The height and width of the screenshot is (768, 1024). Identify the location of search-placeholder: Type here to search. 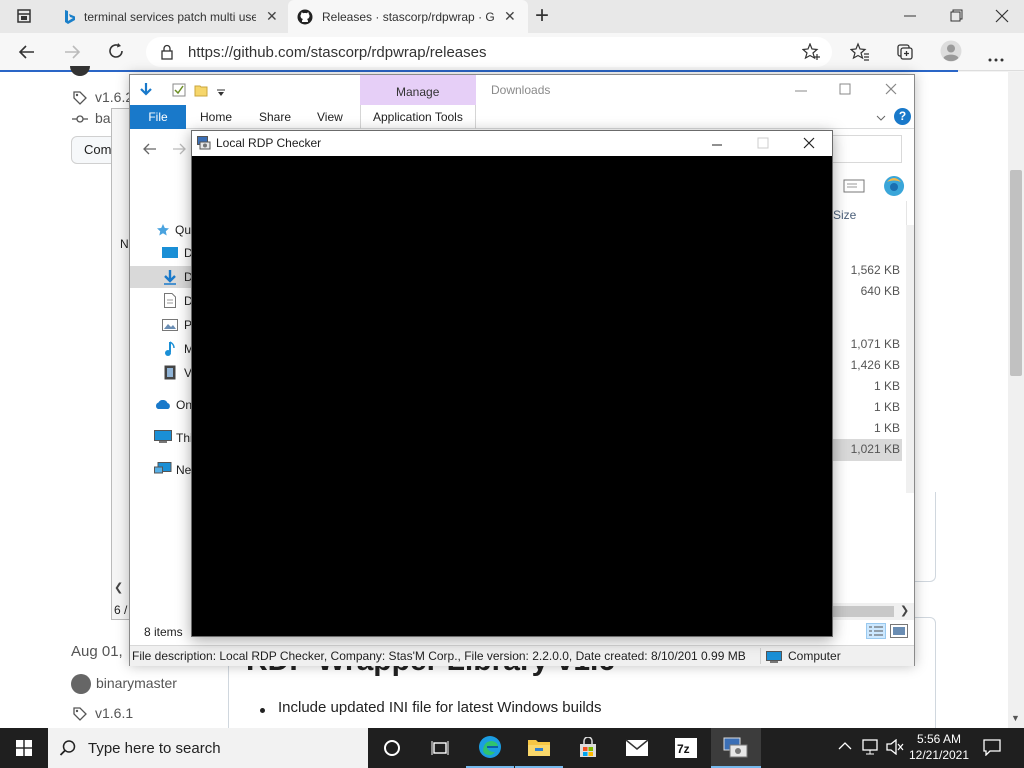
(154, 748).